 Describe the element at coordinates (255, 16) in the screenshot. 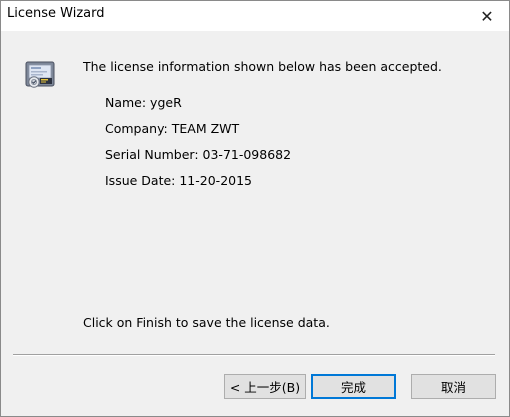

I see `title-bar: License Wizard ✕` at that location.